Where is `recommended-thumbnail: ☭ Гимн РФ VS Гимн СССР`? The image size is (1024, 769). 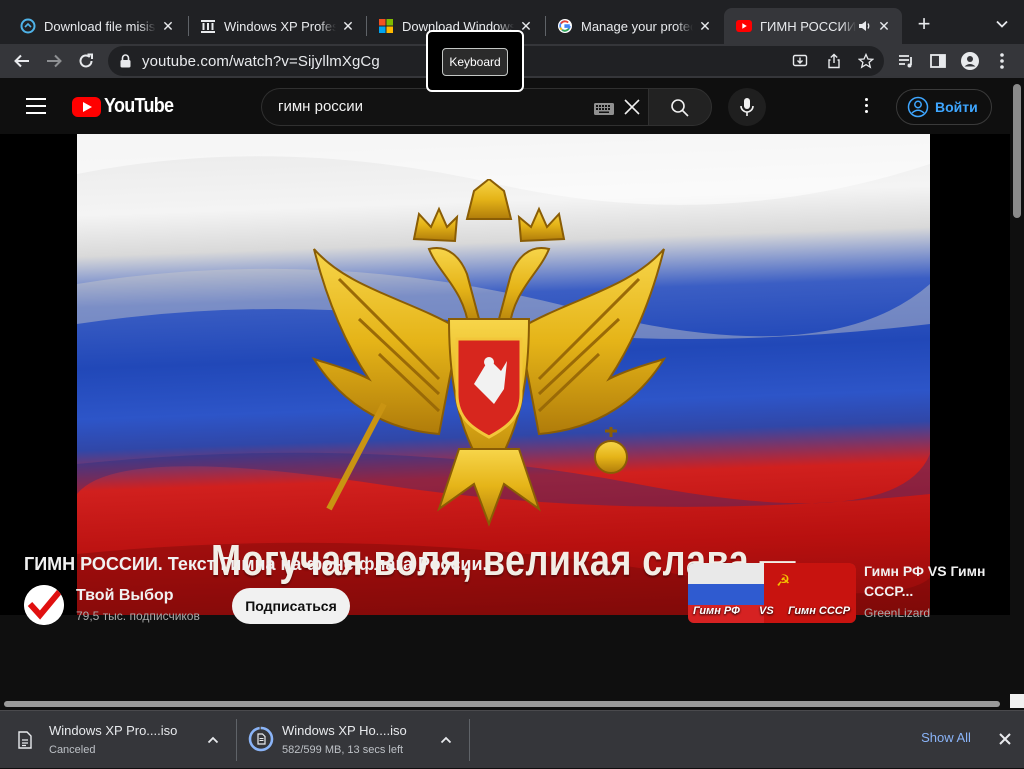
recommended-thumbnail: ☭ Гимн РФ VS Гимн СССР is located at coordinates (772, 593).